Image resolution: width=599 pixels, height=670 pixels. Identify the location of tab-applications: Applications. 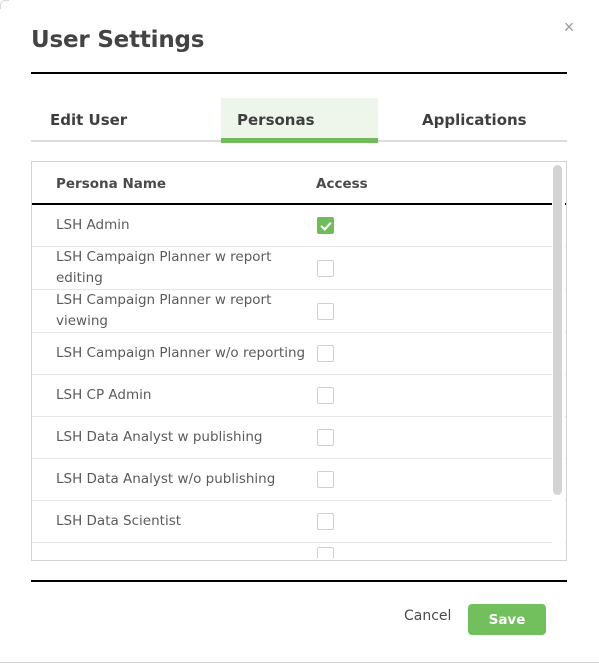
(482, 120).